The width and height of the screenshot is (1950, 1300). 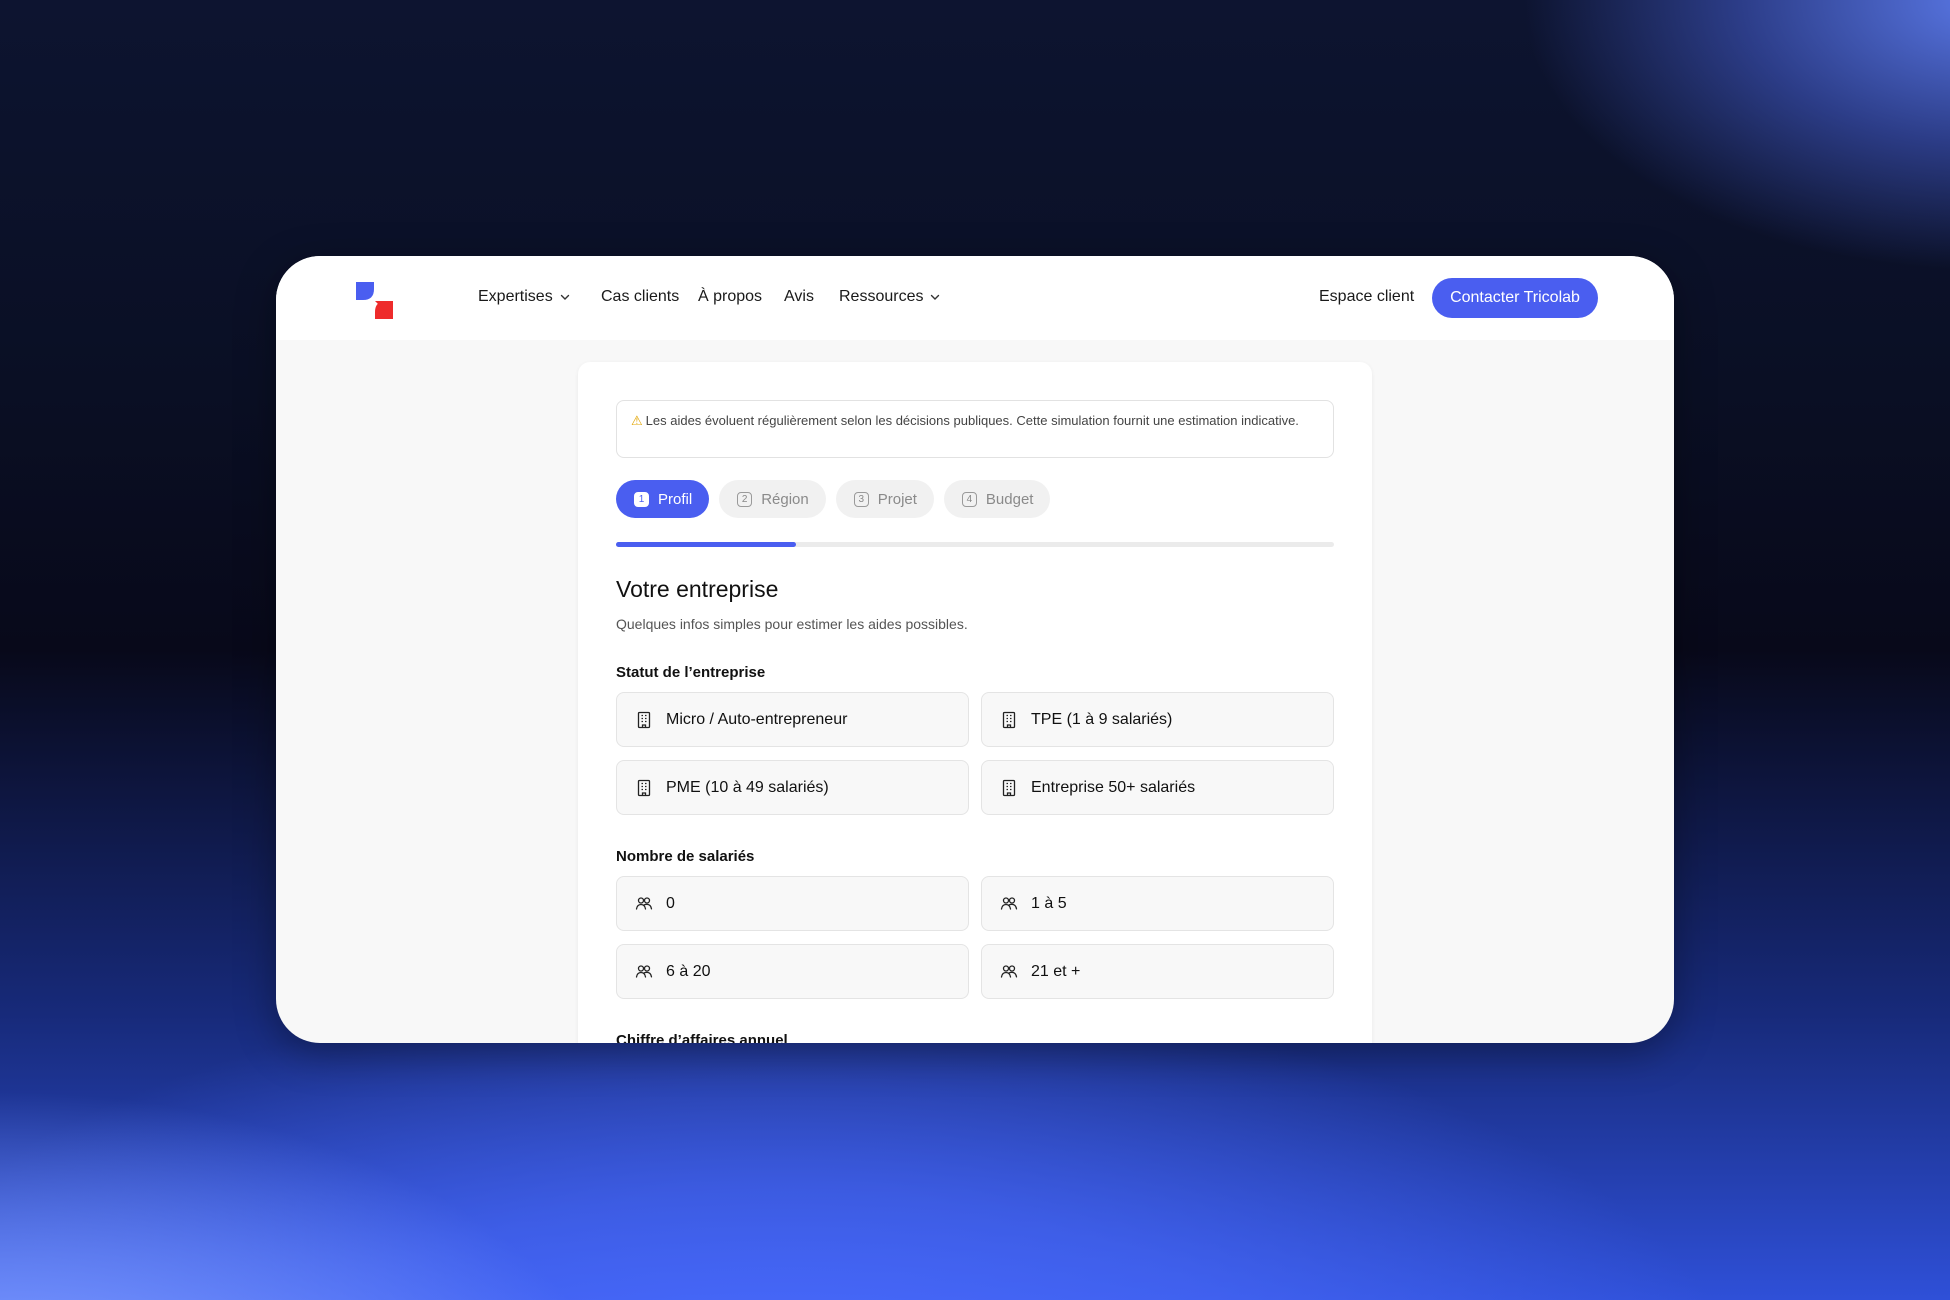 I want to click on status-option-pme: PME (10 à 49 salariés), so click(x=792, y=787).